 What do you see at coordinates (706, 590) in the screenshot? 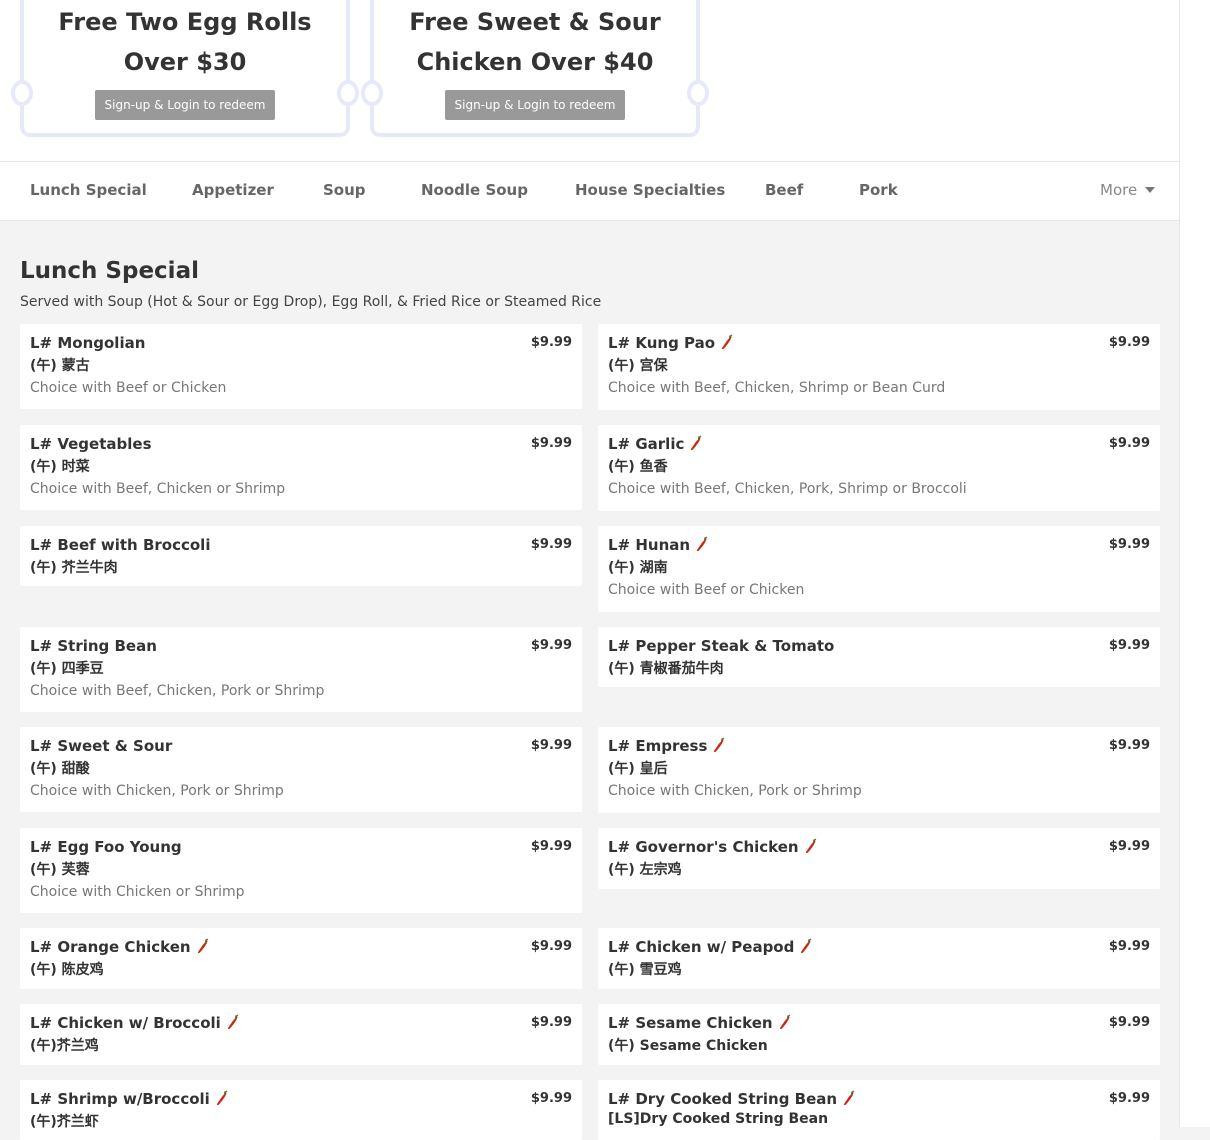
I see `menu-item-description: Choice with Beef or Chicken` at bounding box center [706, 590].